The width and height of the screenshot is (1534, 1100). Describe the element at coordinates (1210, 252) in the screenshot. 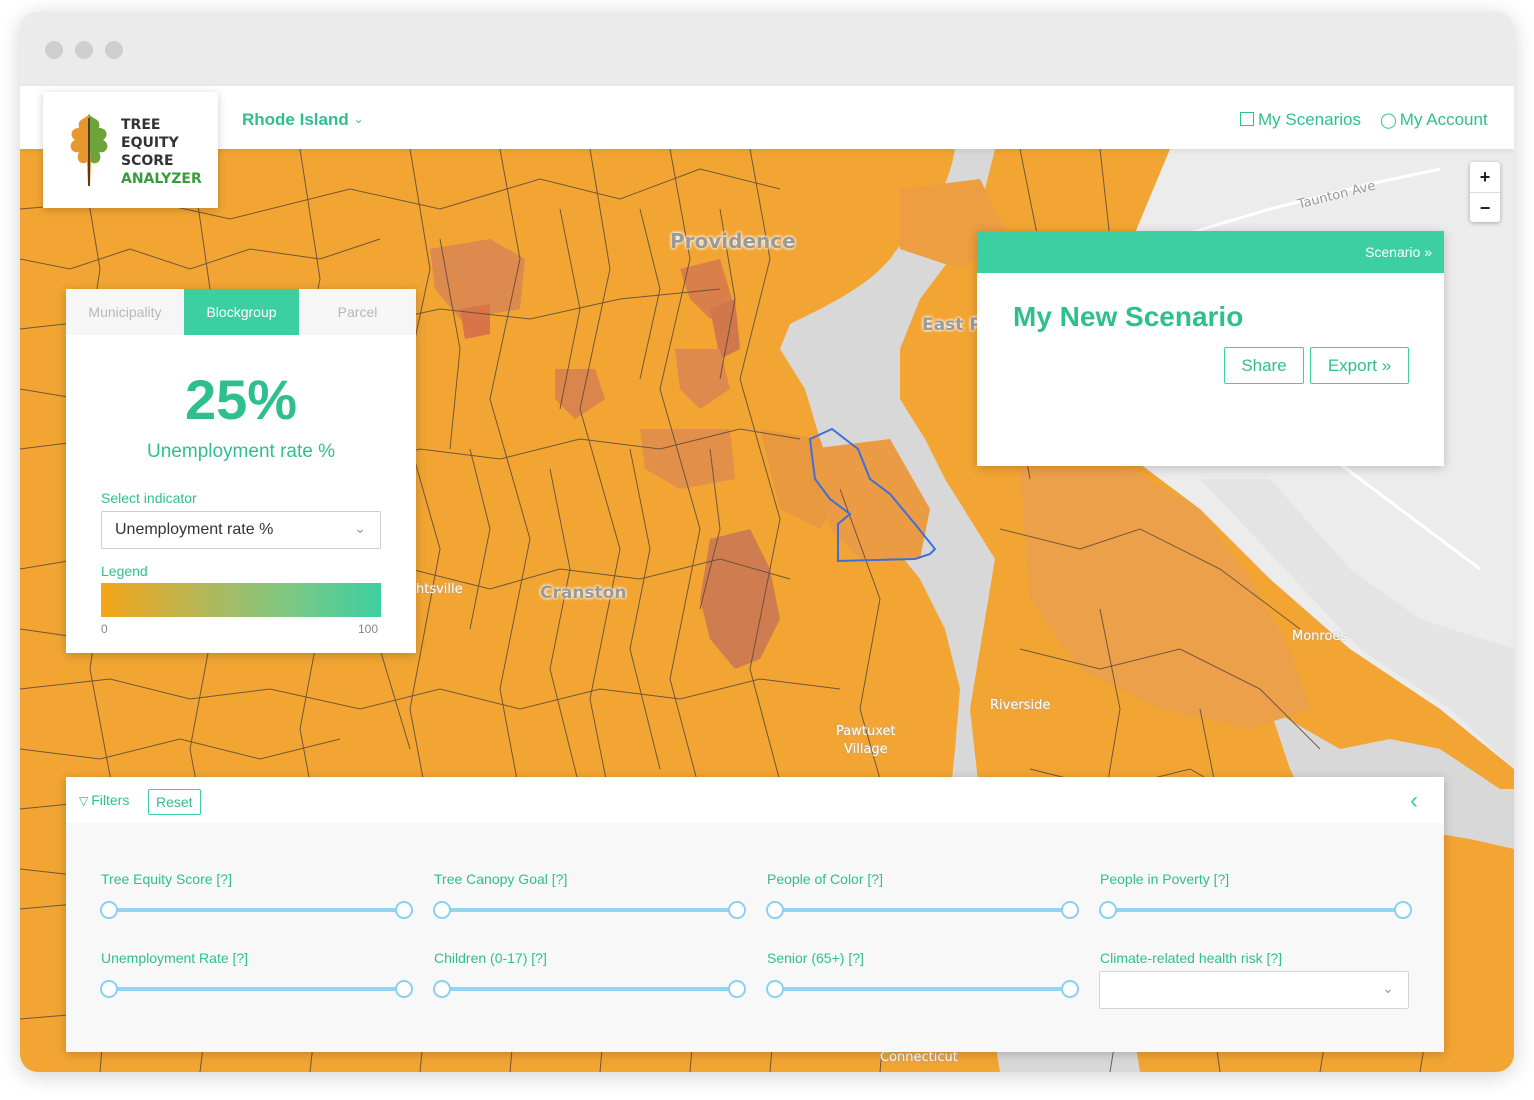

I see `scenario-header: Scenario »` at that location.